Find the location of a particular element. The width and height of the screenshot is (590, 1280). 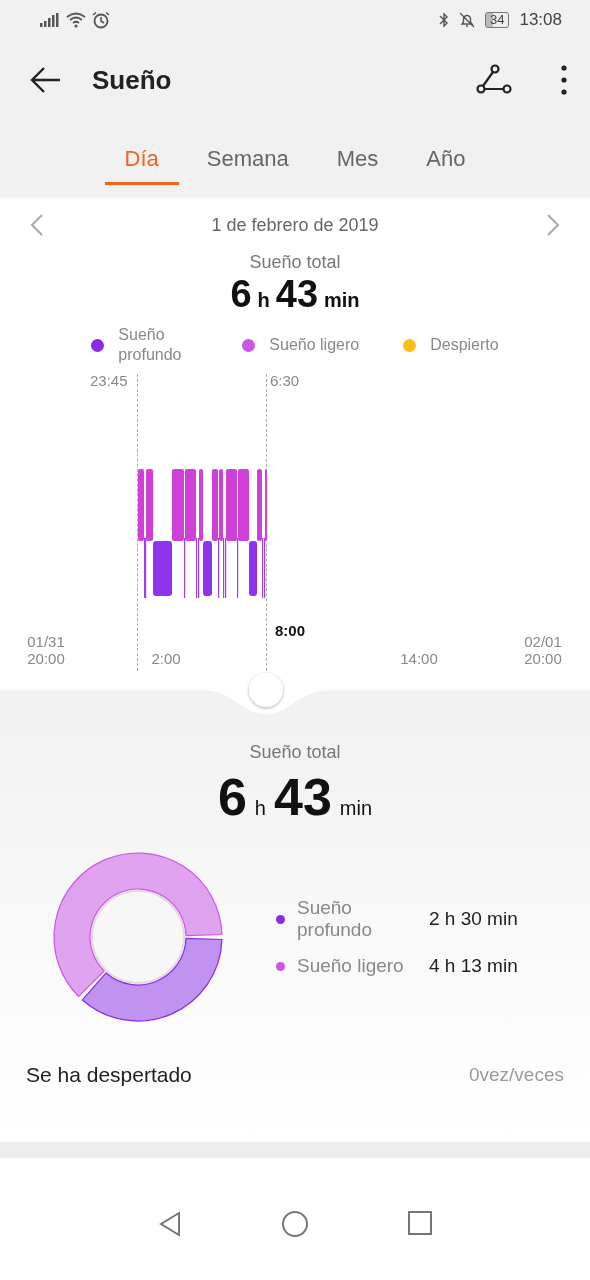

period-tab: Semana is located at coordinates (247, 162).